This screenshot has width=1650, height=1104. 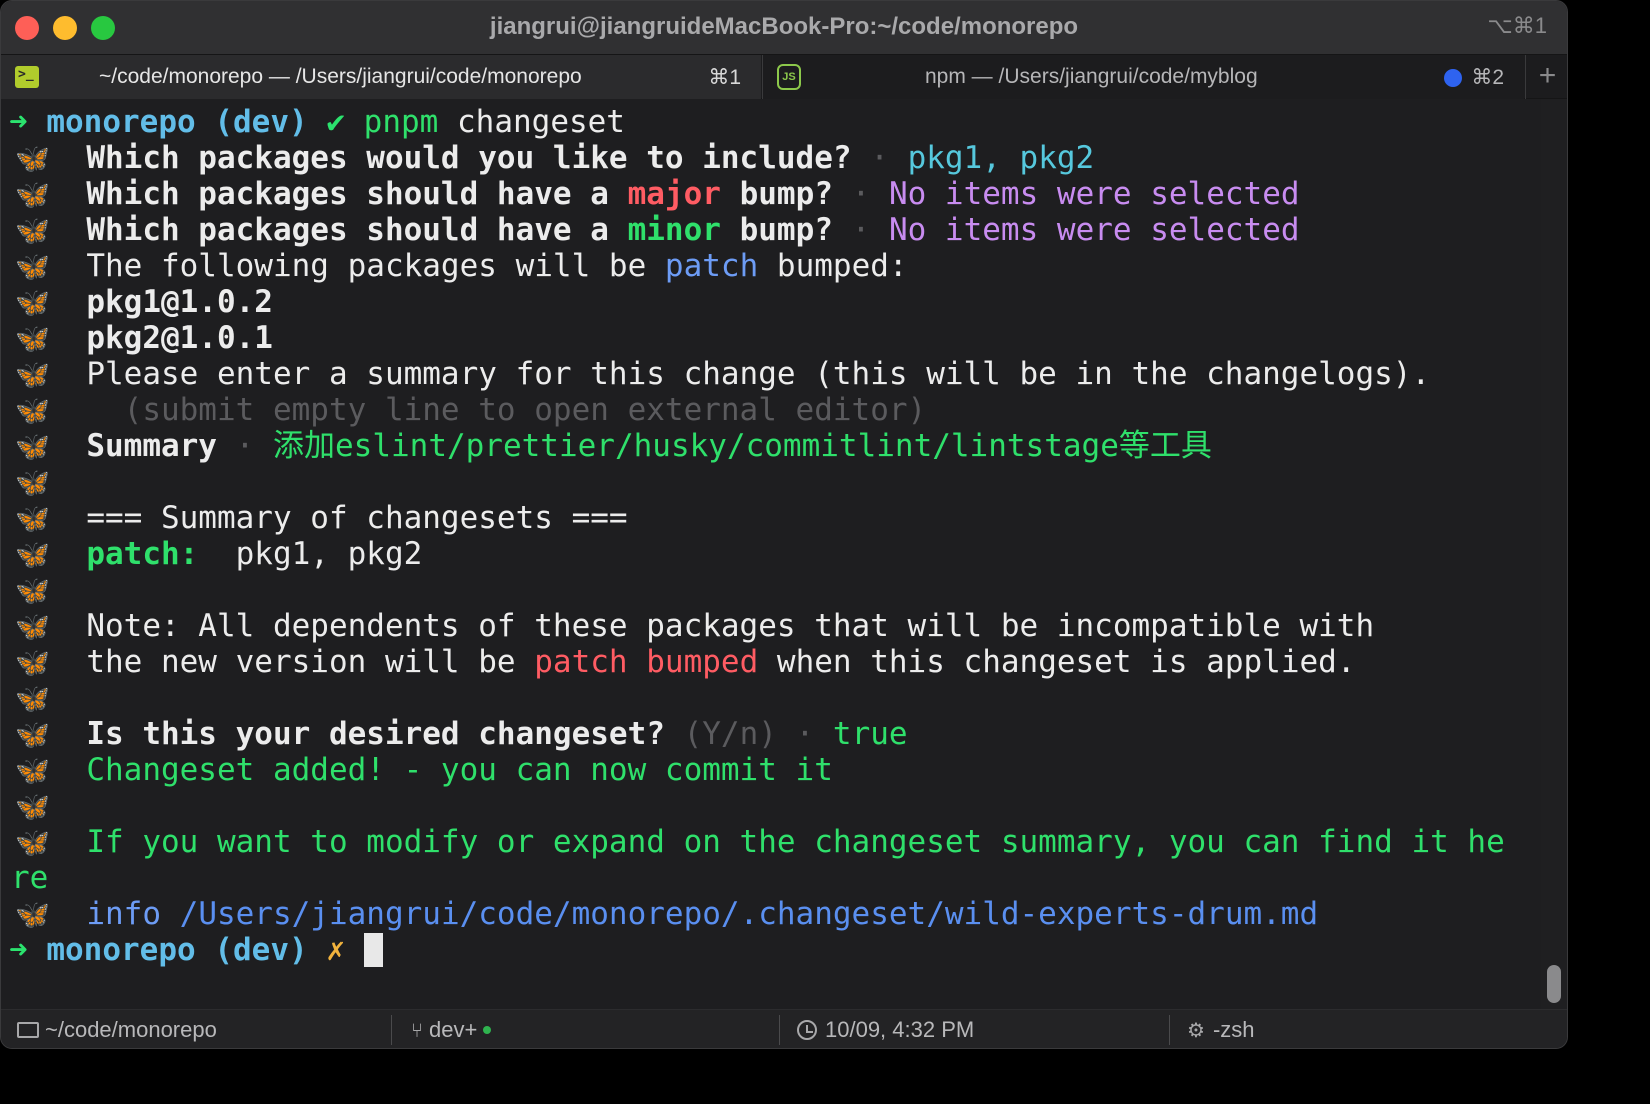 I want to click on tab-shortcut: ⌘1, so click(x=724, y=77).